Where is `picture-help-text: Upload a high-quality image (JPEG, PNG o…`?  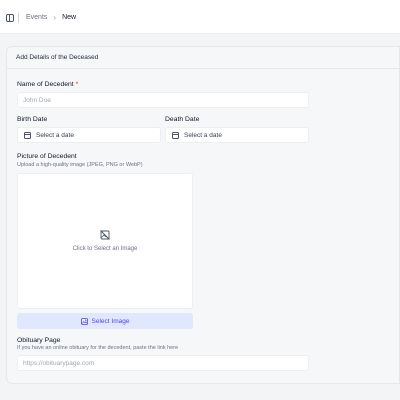 picture-help-text: Upload a high-quality image (JPEG, PNG o… is located at coordinates (80, 165).